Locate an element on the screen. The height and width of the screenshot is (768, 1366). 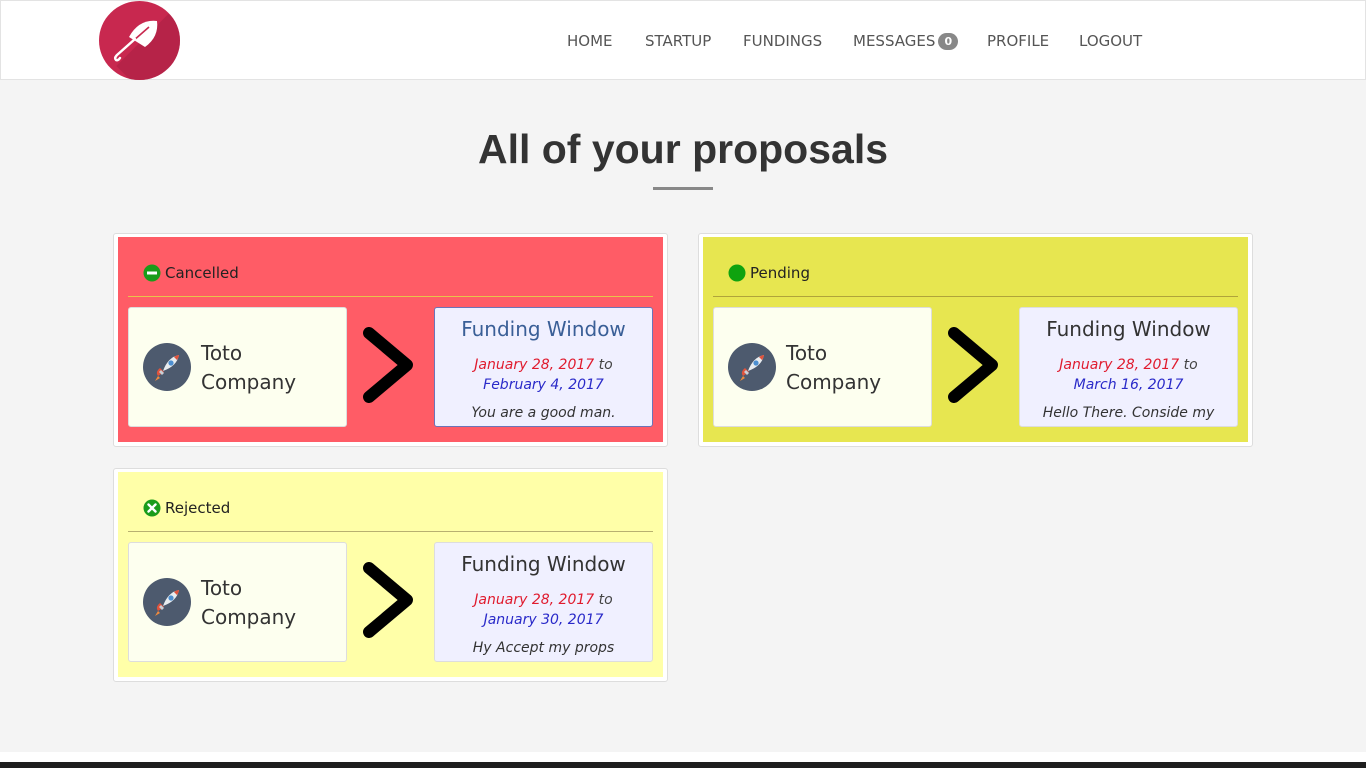
page-title: All of your proposals is located at coordinates (683, 149).